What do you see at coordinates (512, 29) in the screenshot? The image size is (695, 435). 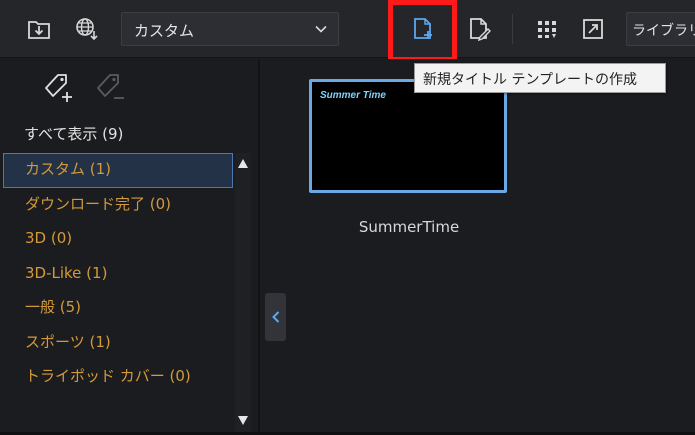 I see `toolbar-separator` at bounding box center [512, 29].